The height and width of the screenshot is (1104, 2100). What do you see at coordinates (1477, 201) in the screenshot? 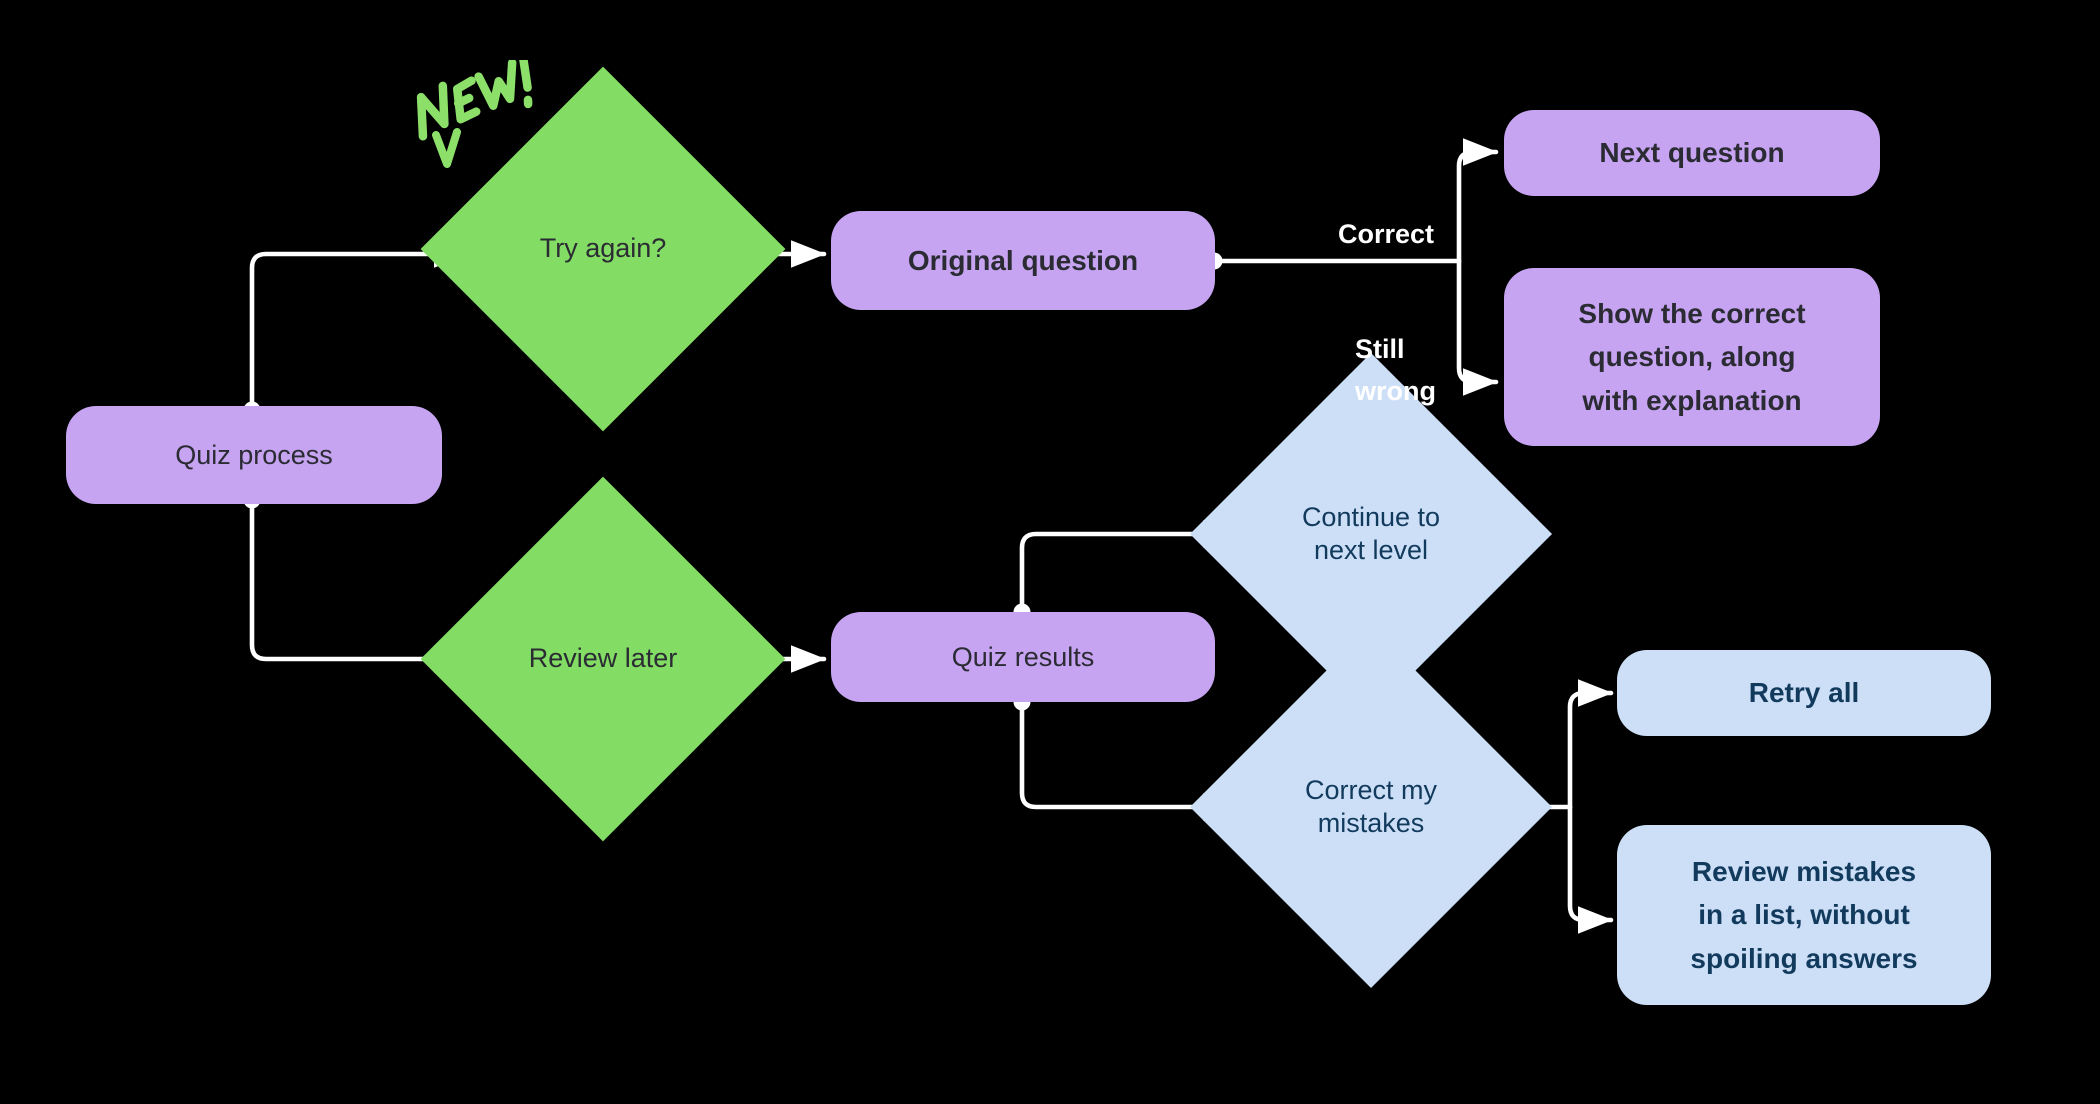
I see `edge-original-question-to-next-question` at bounding box center [1477, 201].